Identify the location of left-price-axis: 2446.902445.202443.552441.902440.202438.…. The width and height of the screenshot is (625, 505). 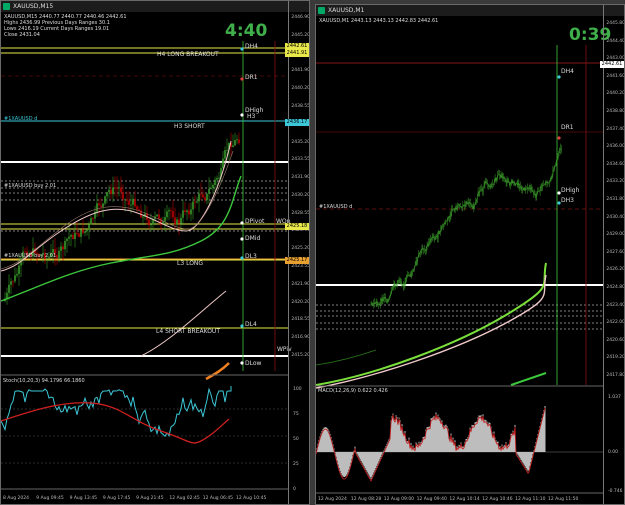
(299, 252).